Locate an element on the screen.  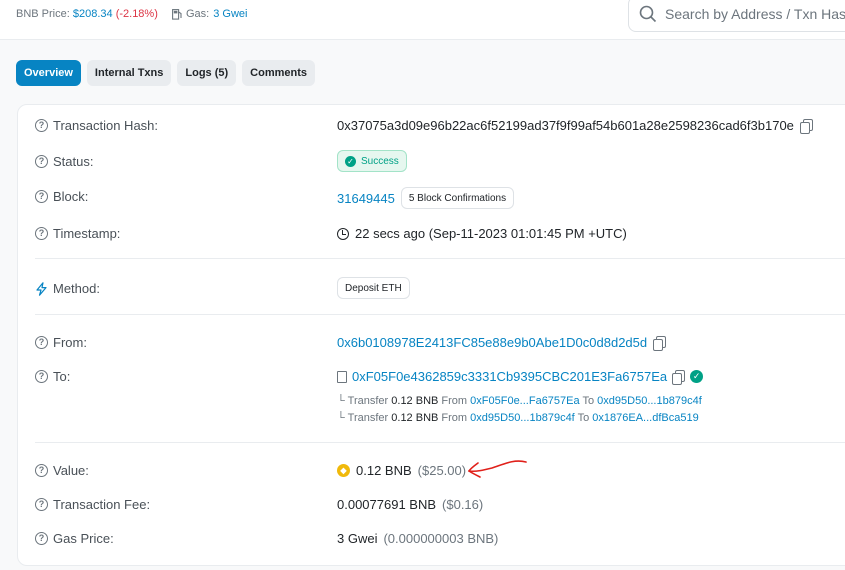
tab-internal-txns: Internal Txns is located at coordinates (129, 73).